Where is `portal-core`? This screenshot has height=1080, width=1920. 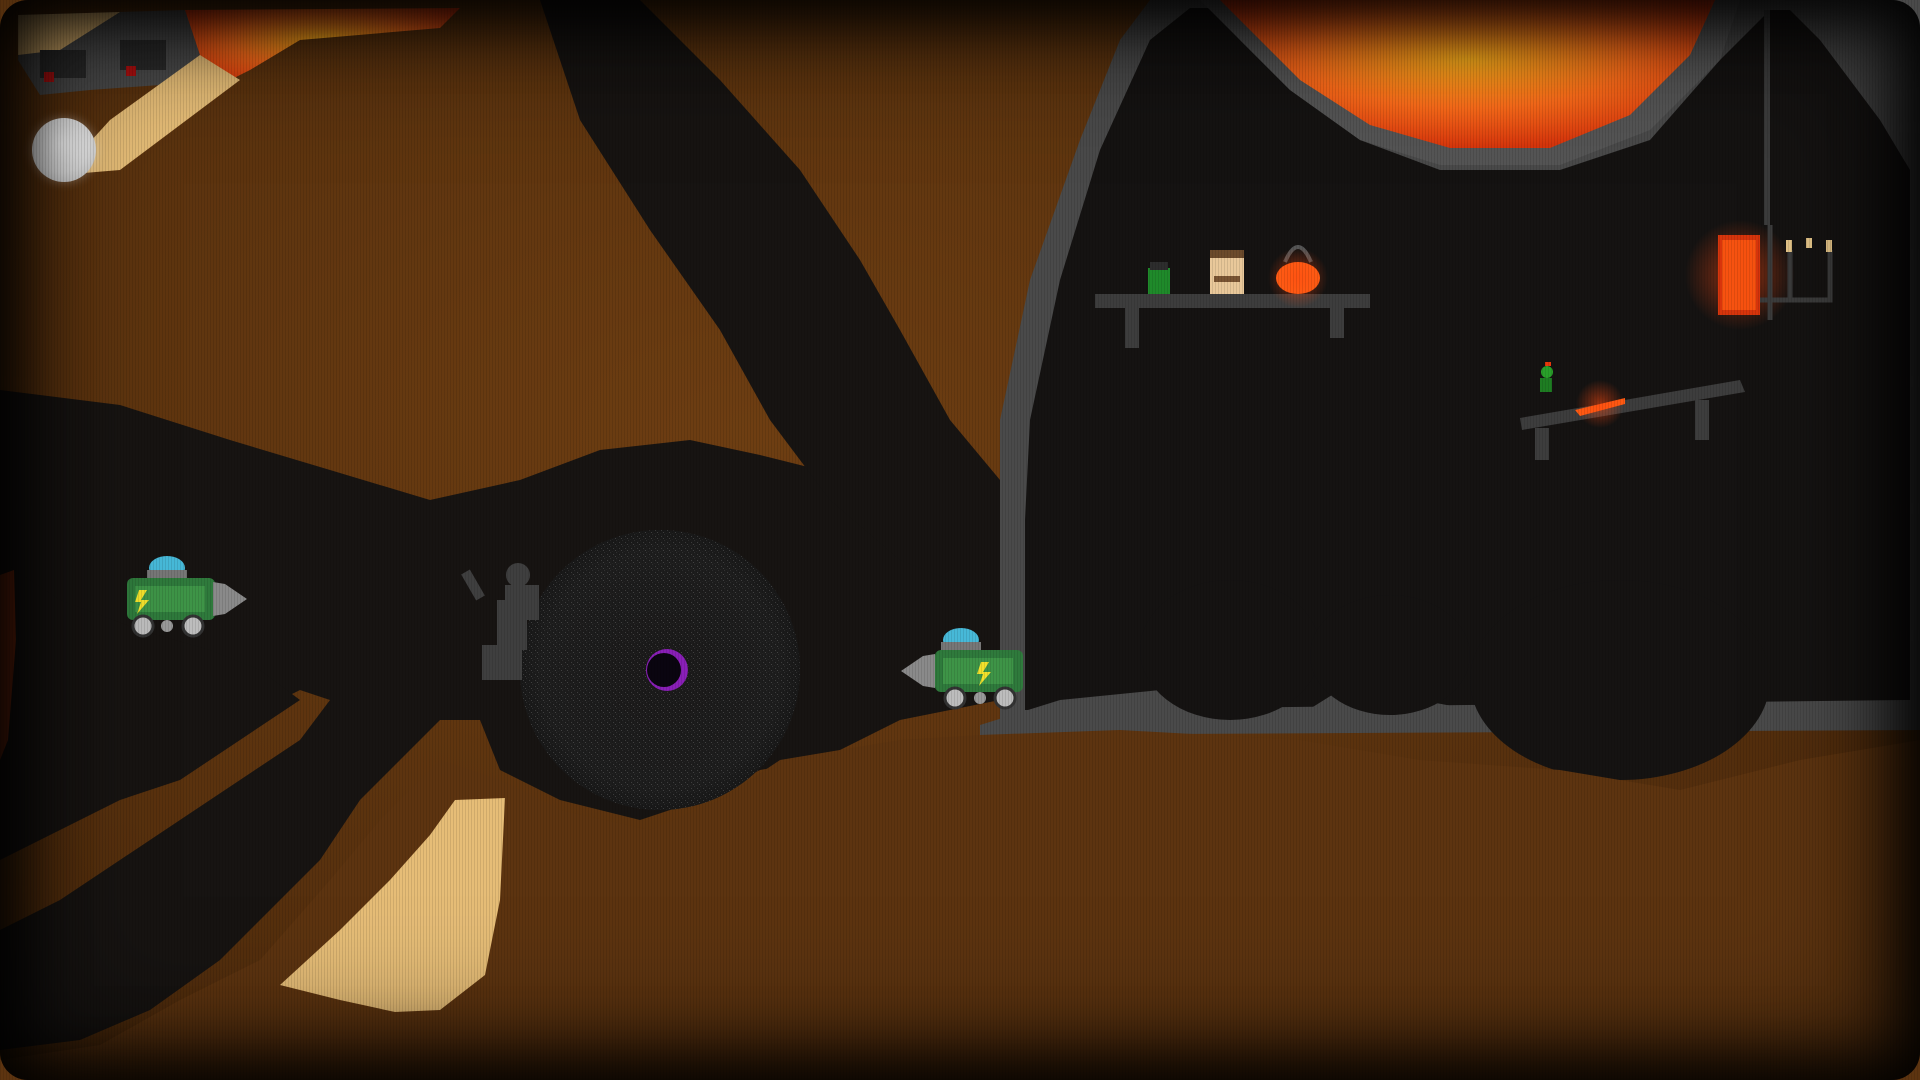
portal-core is located at coordinates (664, 670).